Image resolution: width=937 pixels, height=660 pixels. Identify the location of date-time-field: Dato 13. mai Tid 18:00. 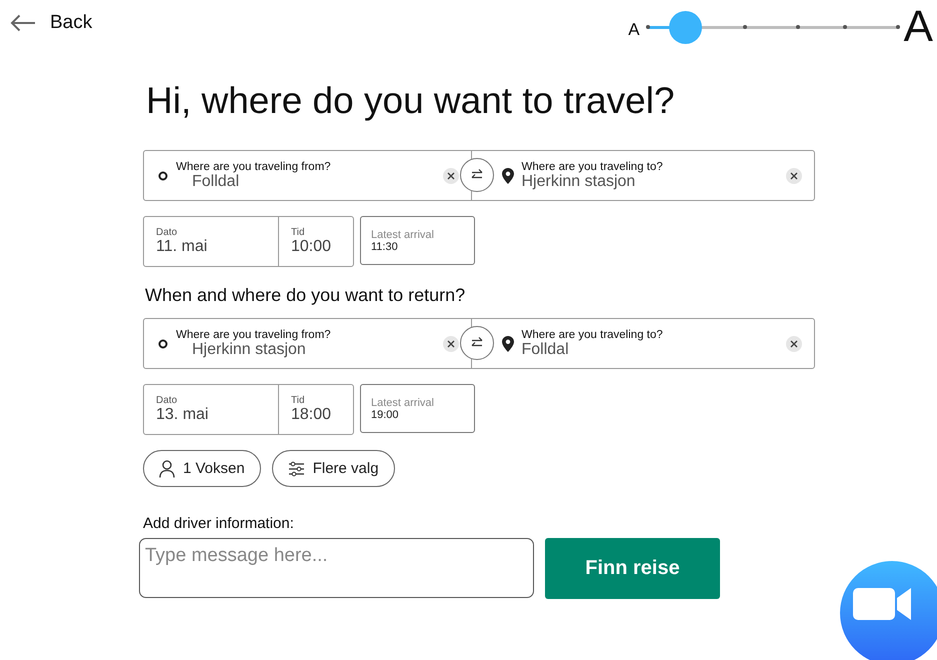
(248, 409).